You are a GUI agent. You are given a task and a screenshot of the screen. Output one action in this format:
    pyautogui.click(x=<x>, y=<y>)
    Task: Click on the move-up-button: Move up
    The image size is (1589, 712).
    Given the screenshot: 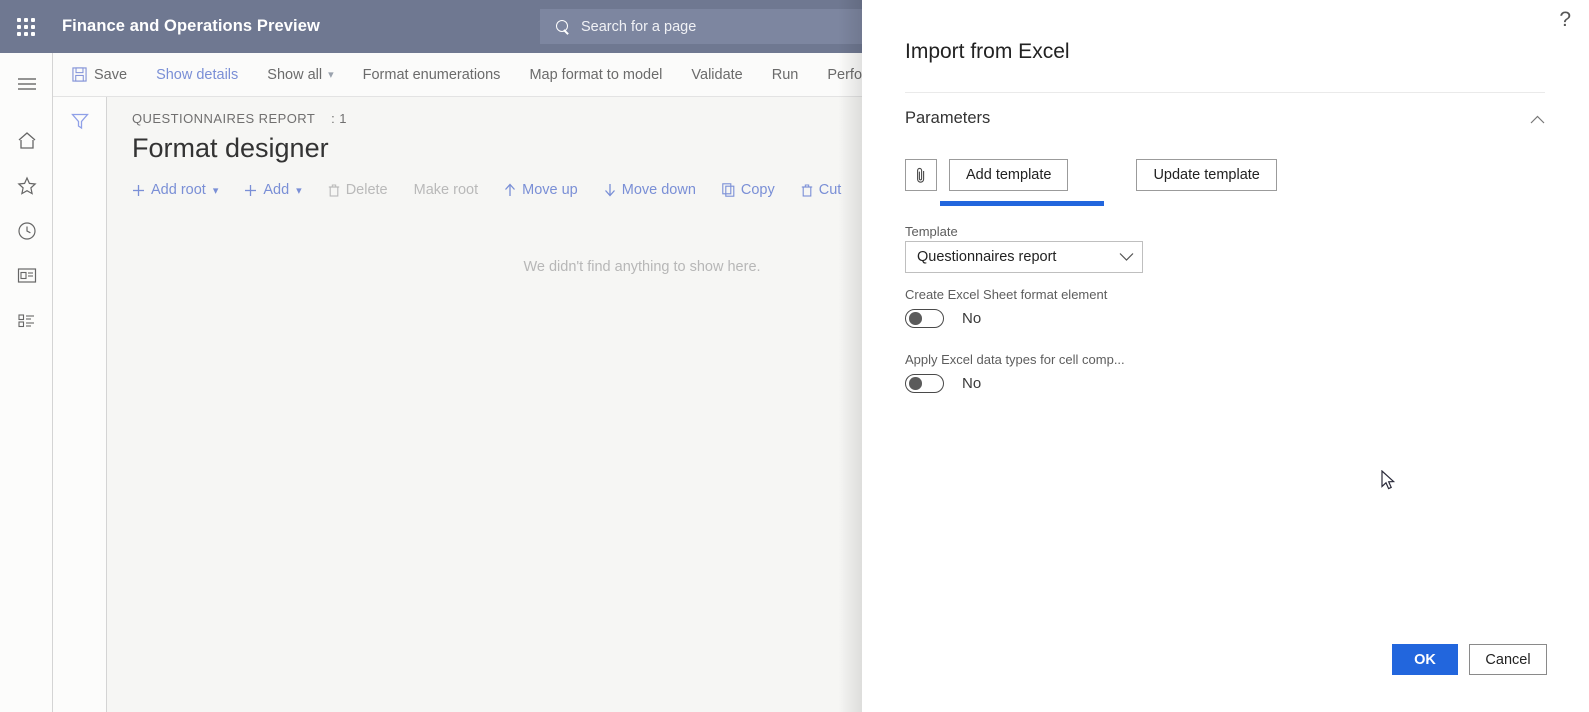 What is the action you would take?
    pyautogui.click(x=541, y=190)
    